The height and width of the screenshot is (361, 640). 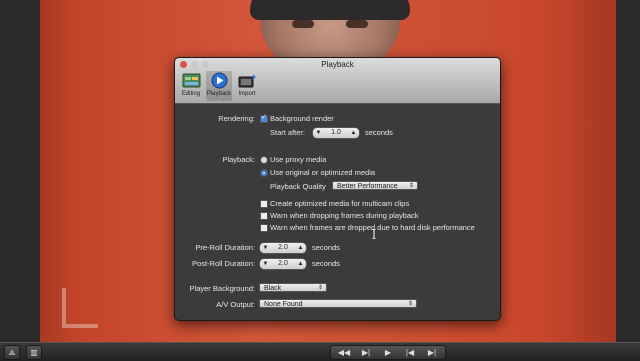 What do you see at coordinates (264, 204) in the screenshot?
I see `multicam-optimize-checkbox` at bounding box center [264, 204].